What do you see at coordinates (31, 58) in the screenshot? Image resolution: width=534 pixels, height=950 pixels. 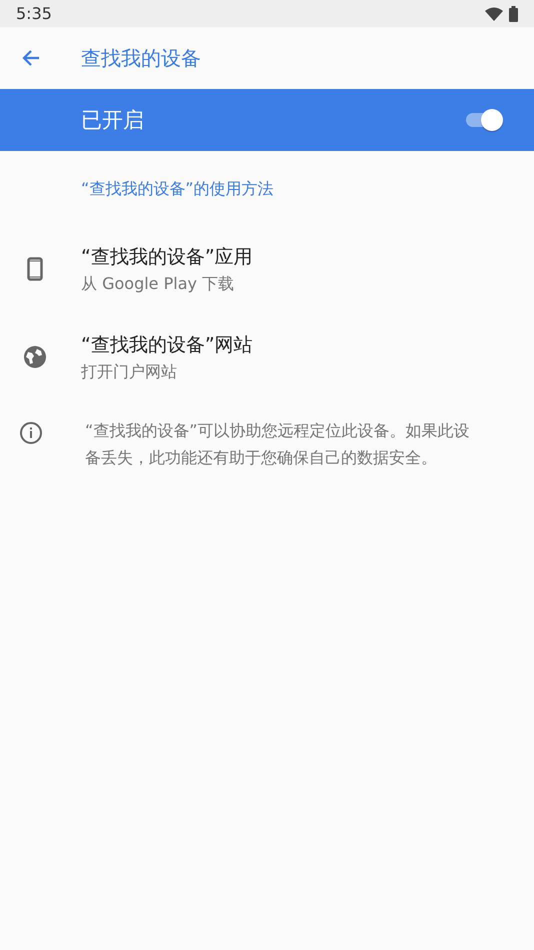 I see `back-arrow-icon` at bounding box center [31, 58].